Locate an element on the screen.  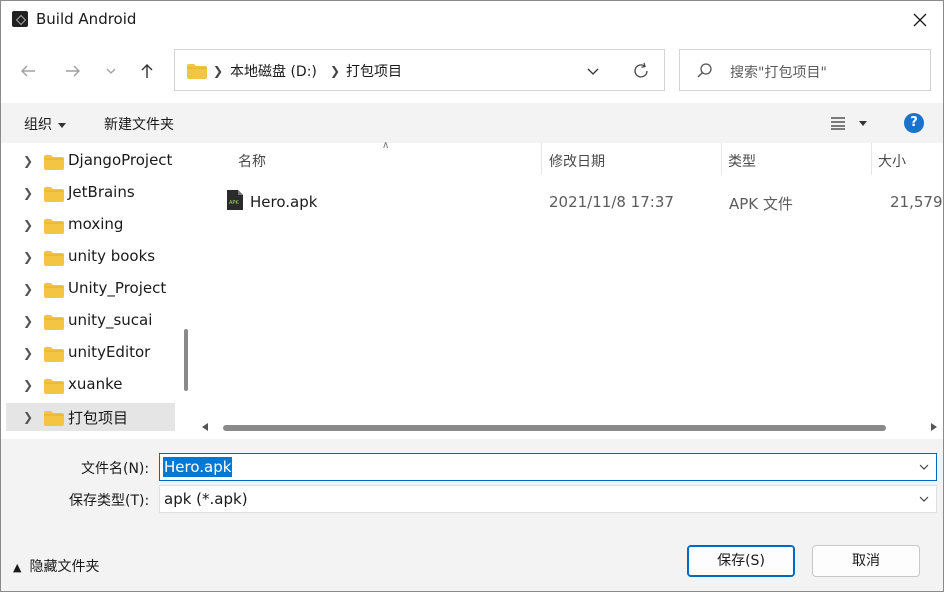
navigation-bar: ❯ 本地磁盘 (D:) ❯ 打包项目 搜索"打包项目" is located at coordinates (472, 71).